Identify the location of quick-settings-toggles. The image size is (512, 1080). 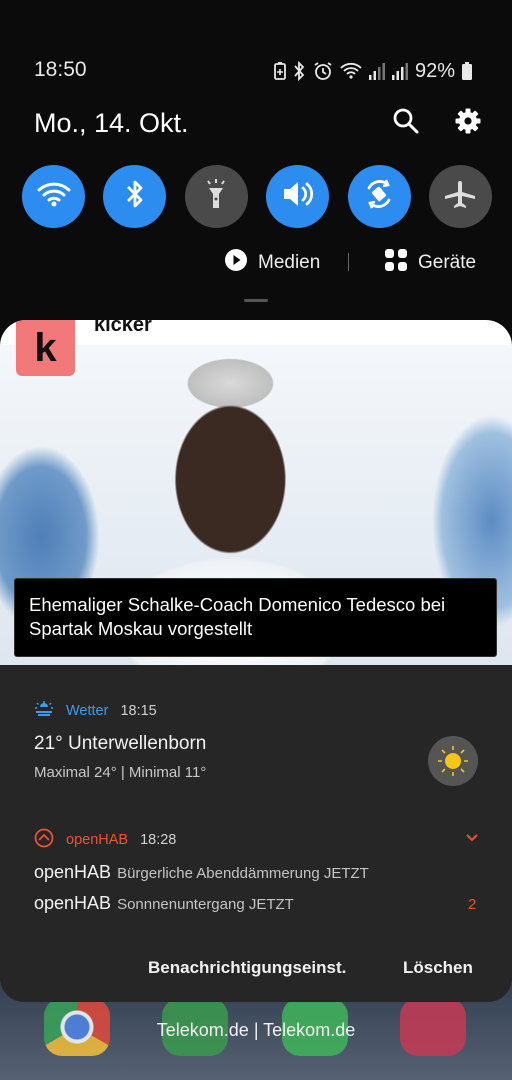
(257, 196).